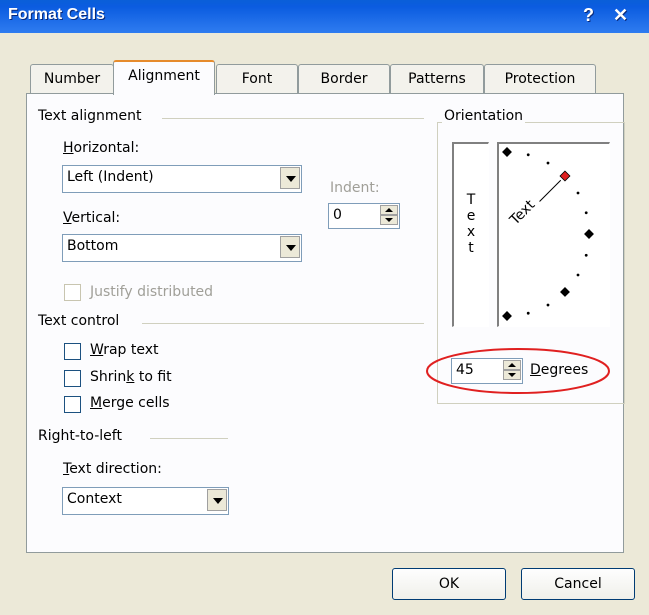 This screenshot has width=649, height=615. What do you see at coordinates (471, 200) in the screenshot?
I see `vertical-text-letter: T` at bounding box center [471, 200].